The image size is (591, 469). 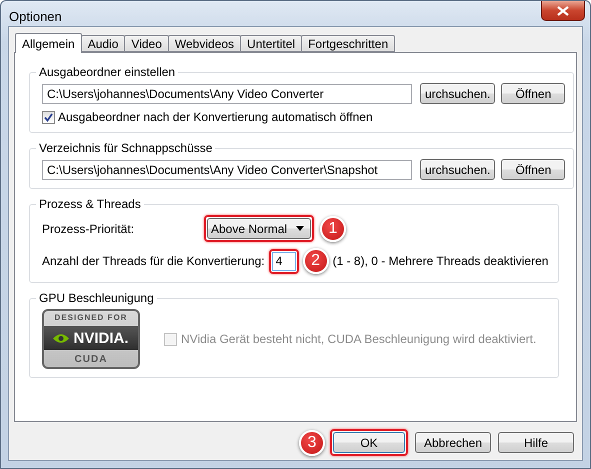 I want to click on tab: Audio, so click(x=103, y=43).